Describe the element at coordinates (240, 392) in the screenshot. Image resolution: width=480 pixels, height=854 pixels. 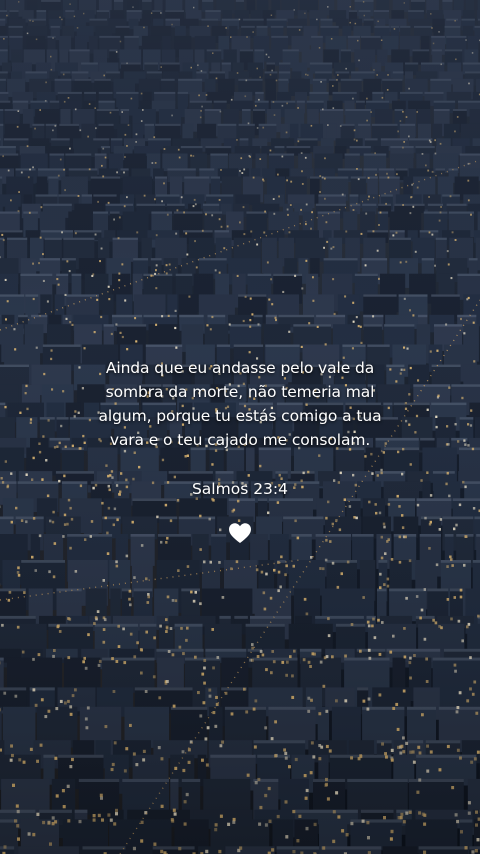
I see `verse-line: sombra da morte, não temeria mal` at that location.